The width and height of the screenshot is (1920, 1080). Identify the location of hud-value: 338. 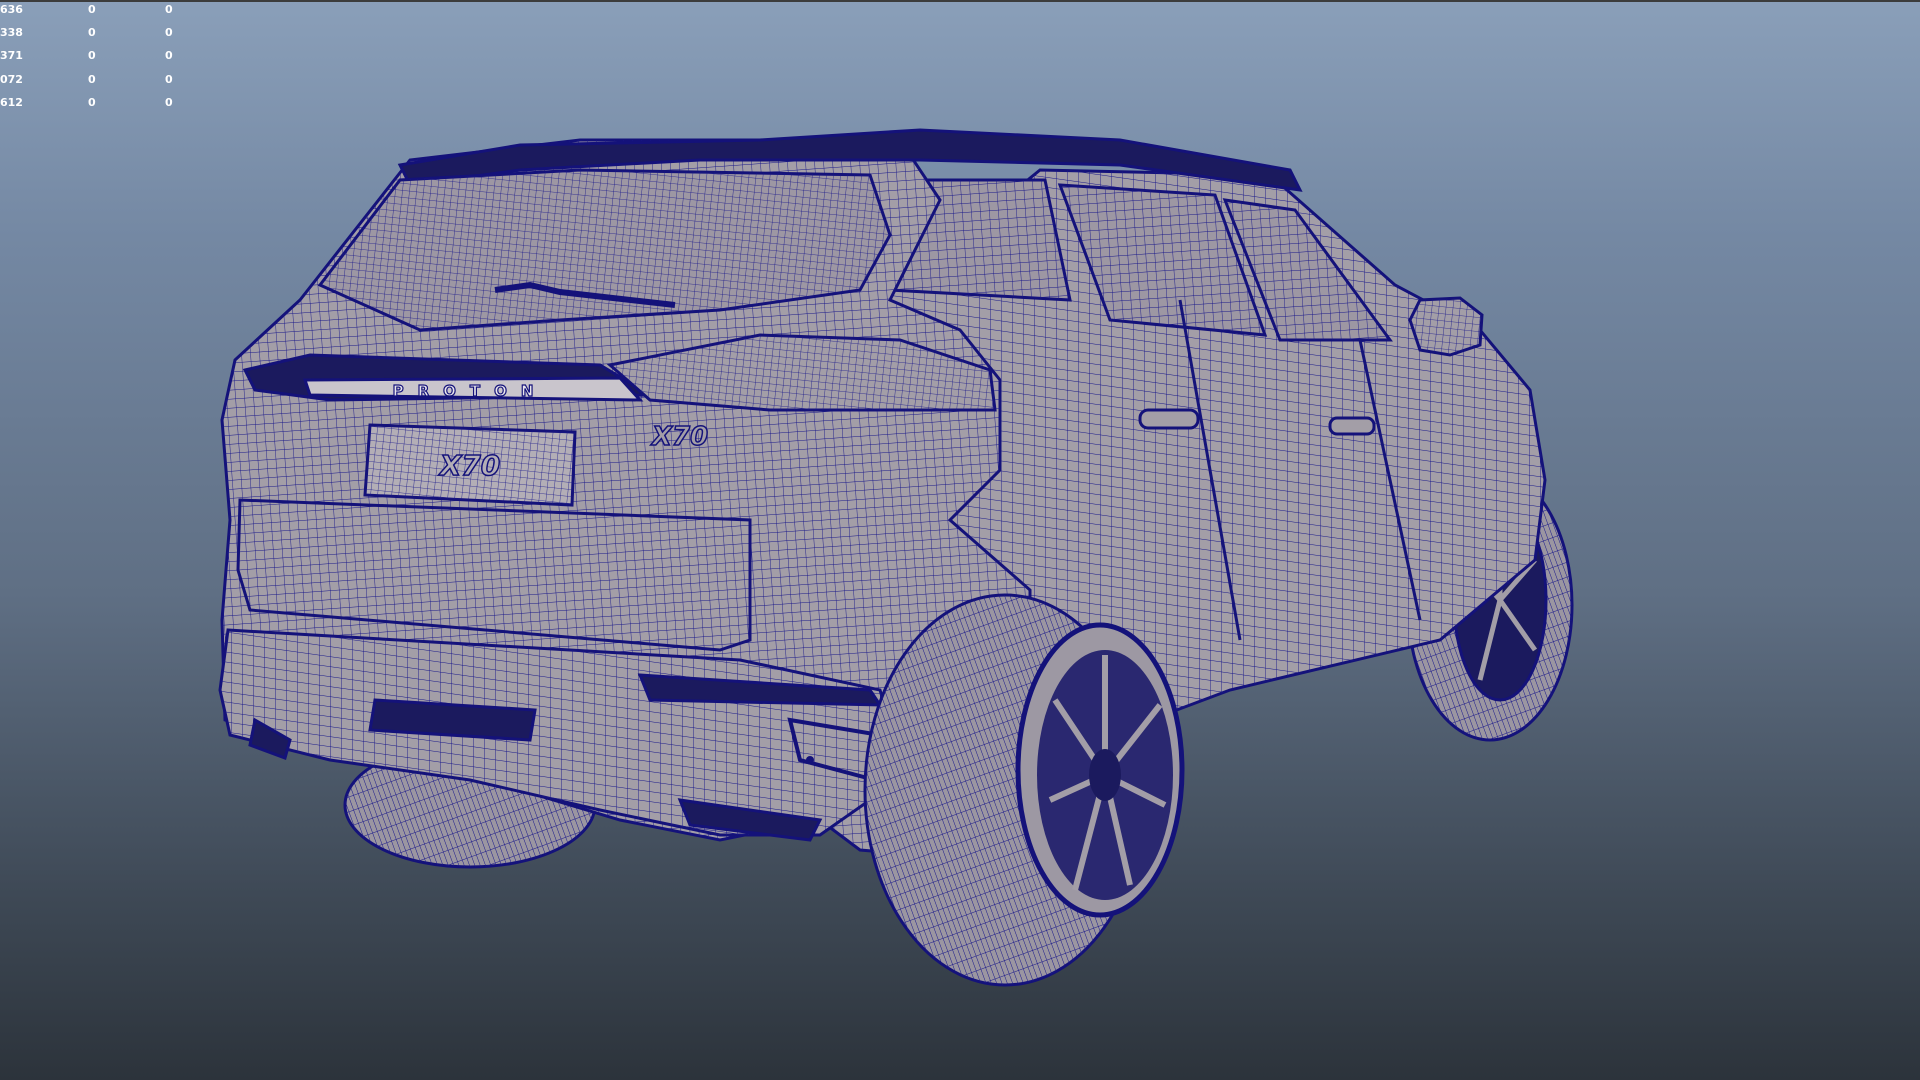
(11, 32).